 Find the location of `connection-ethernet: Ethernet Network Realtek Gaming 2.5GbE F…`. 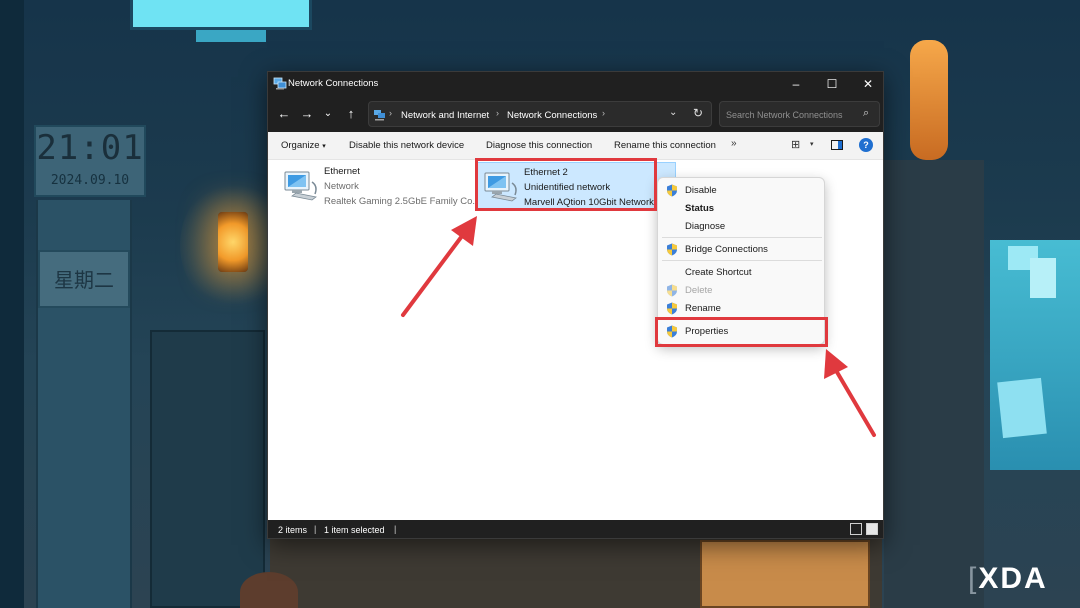

connection-ethernet: Ethernet Network Realtek Gaming 2.5GbE F… is located at coordinates (379, 186).